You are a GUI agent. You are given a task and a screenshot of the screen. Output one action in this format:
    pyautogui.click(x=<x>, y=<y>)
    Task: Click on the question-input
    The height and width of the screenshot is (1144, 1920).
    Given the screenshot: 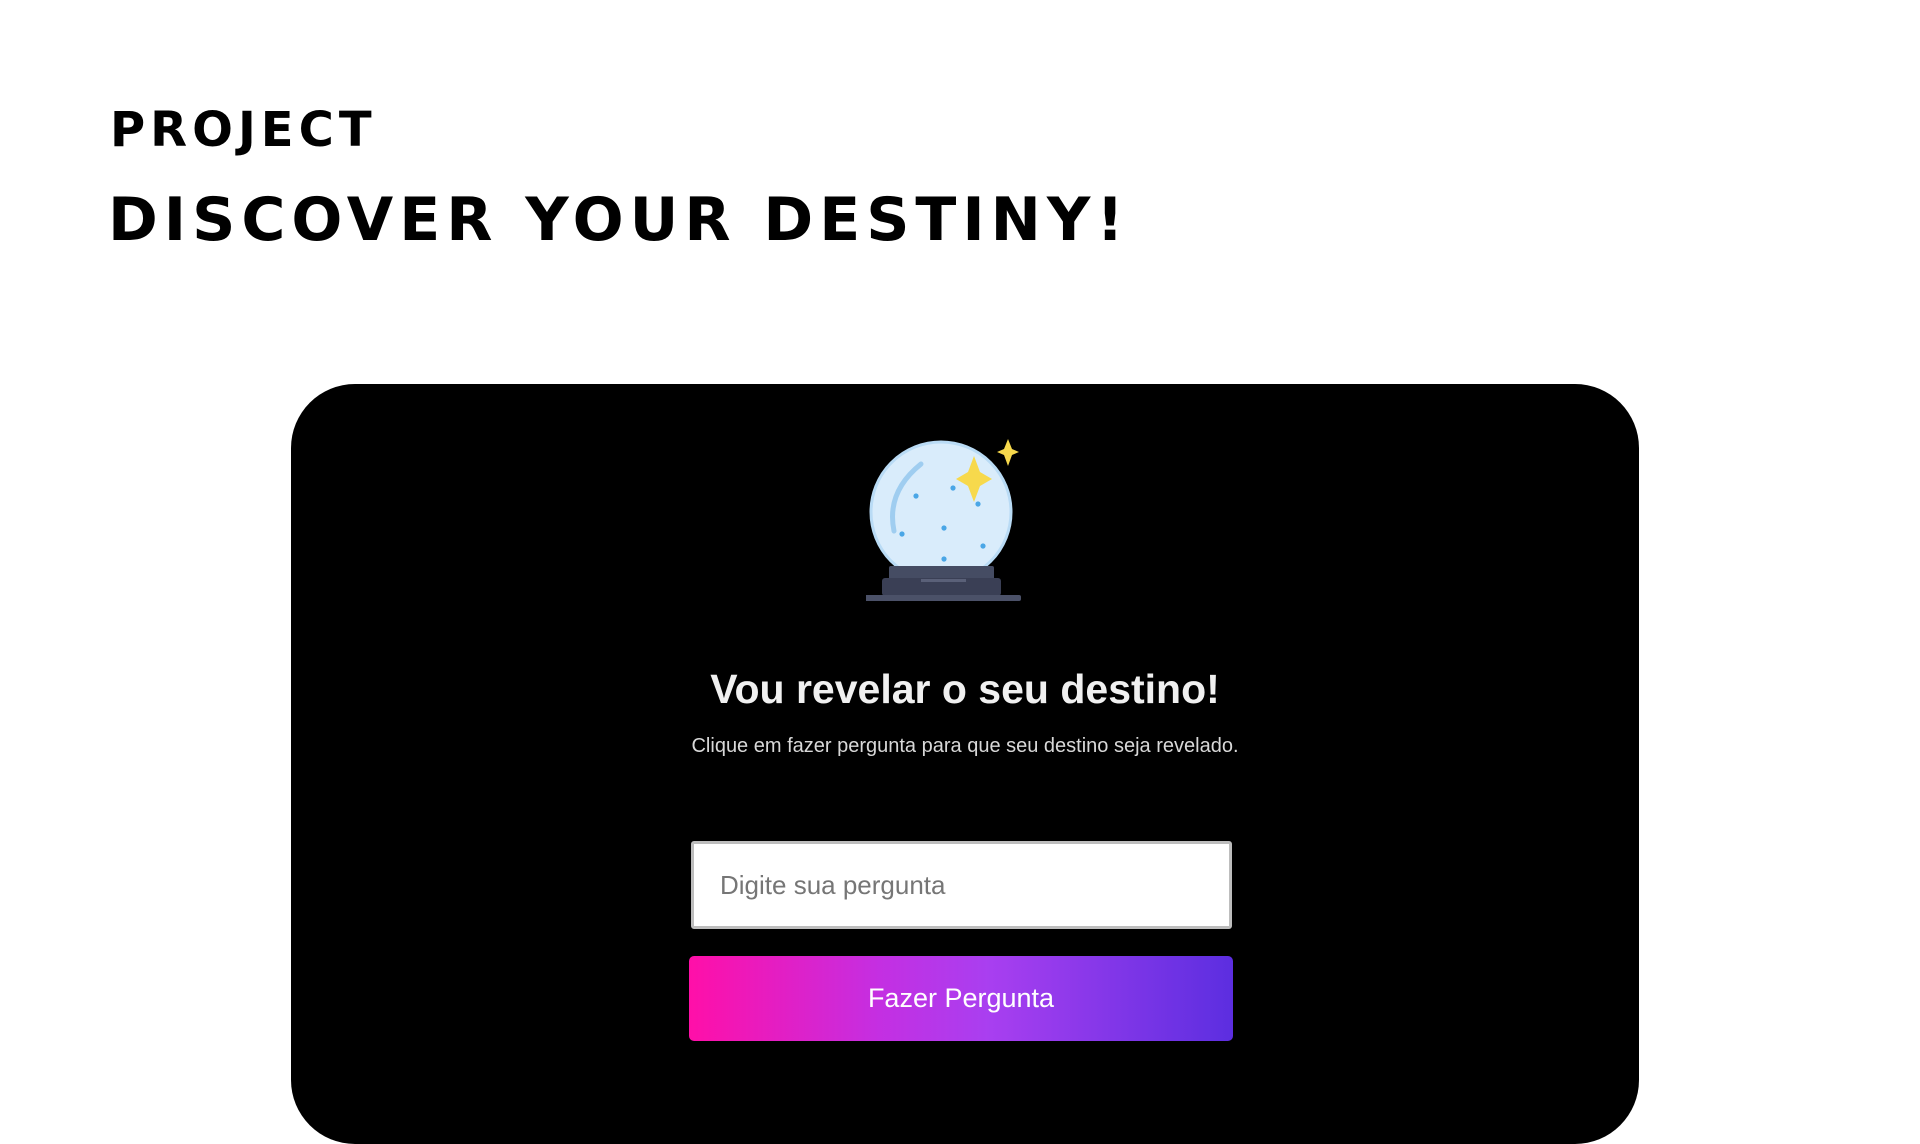 What is the action you would take?
    pyautogui.click(x=961, y=885)
    